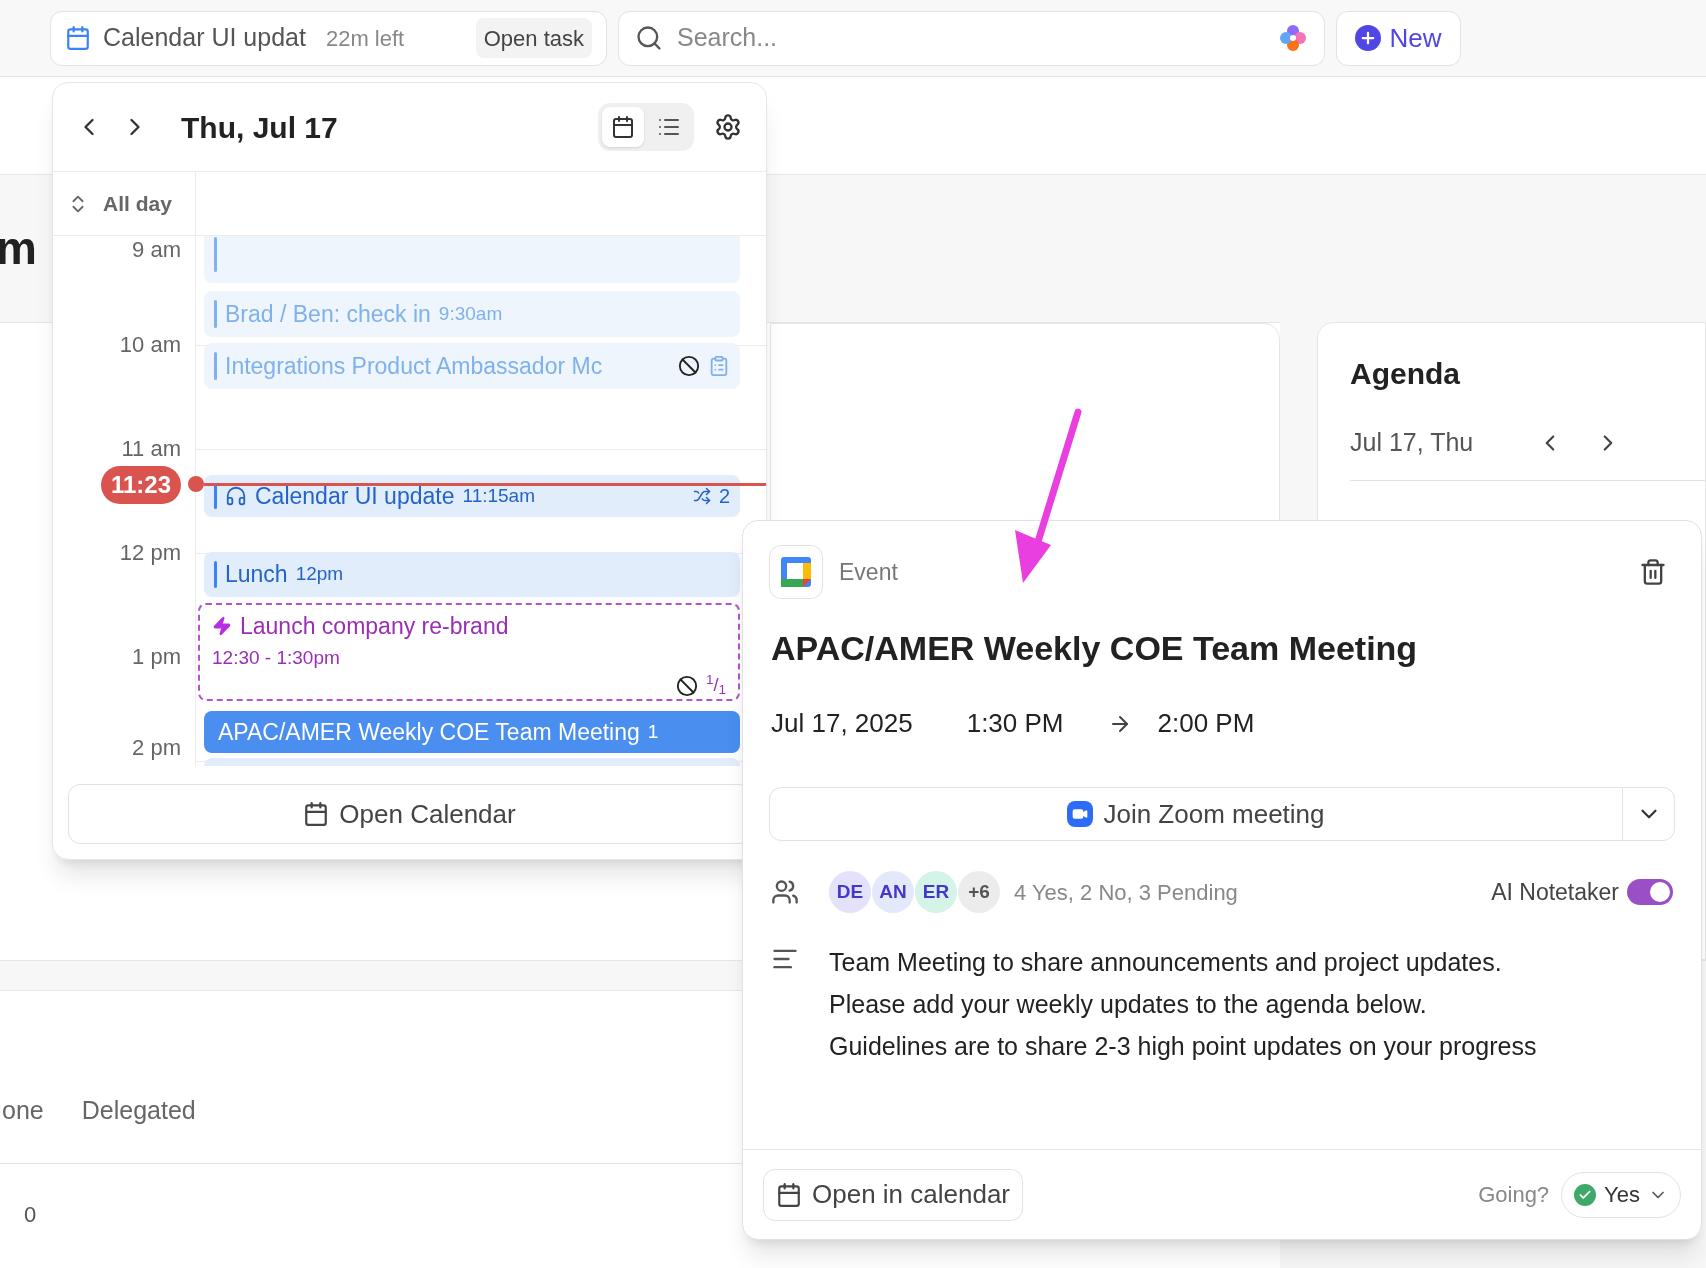 Image resolution: width=1706 pixels, height=1268 pixels. What do you see at coordinates (1398, 38) in the screenshot?
I see `new-button: New` at bounding box center [1398, 38].